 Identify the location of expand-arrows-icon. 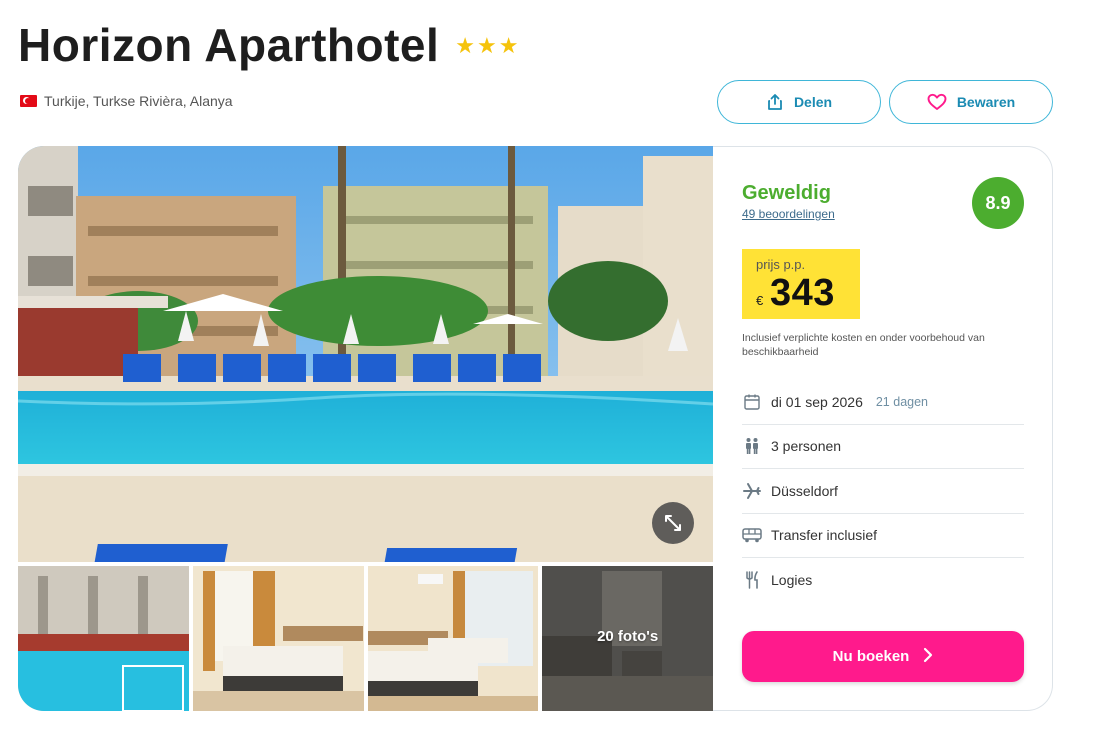
(673, 523).